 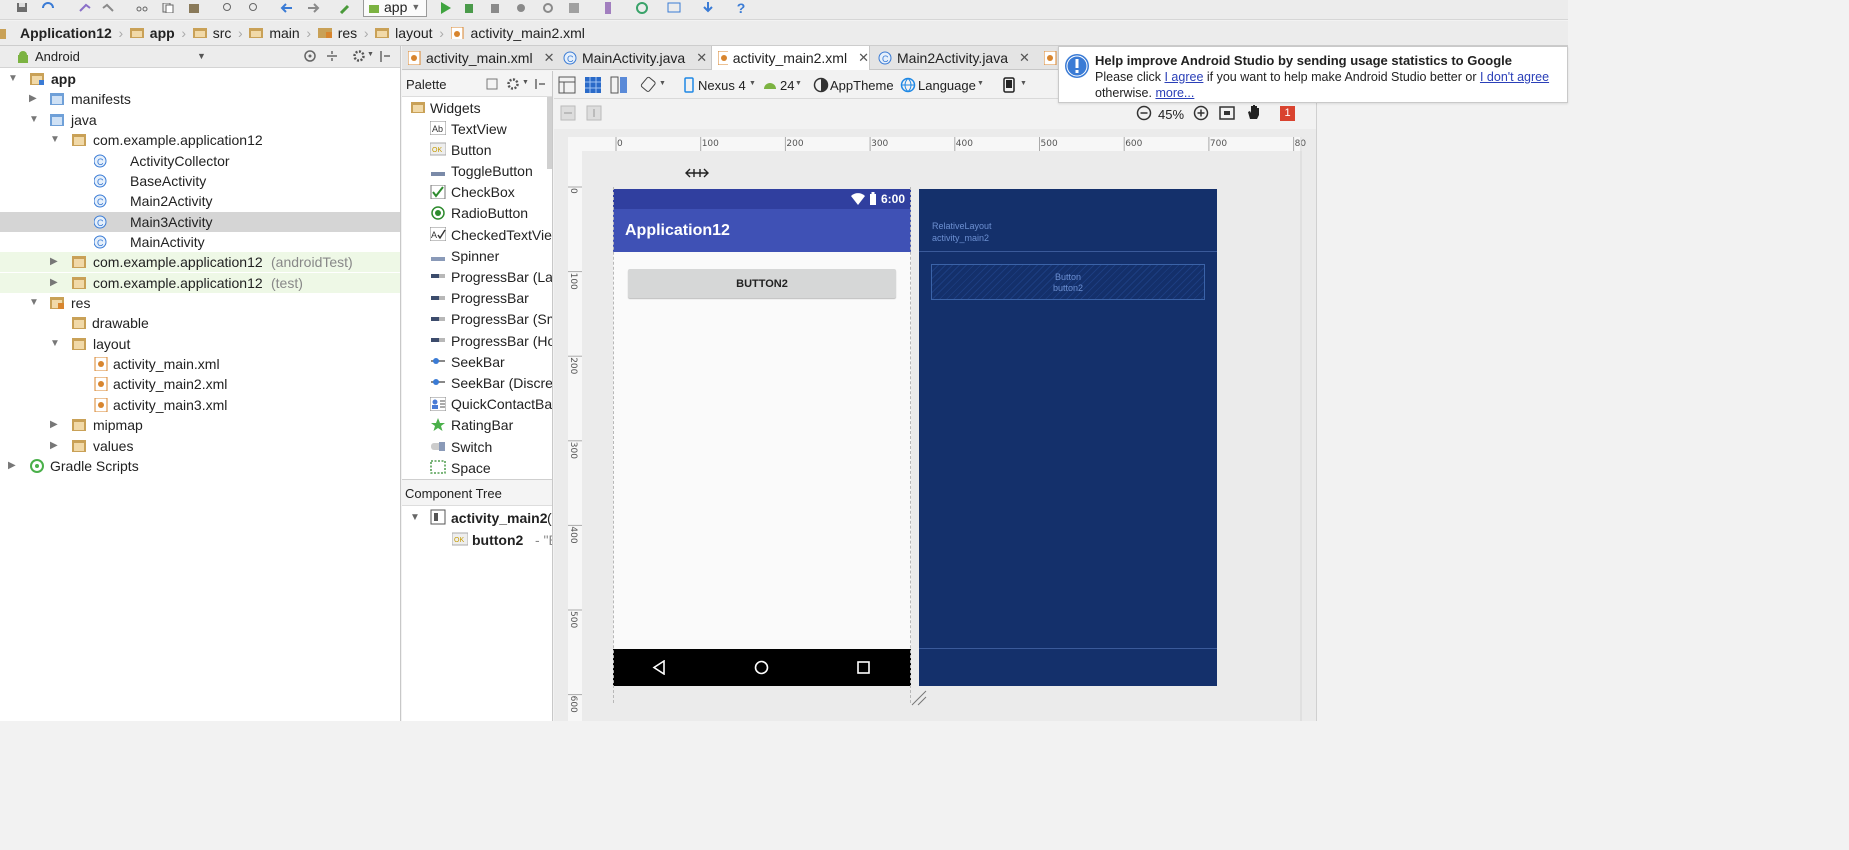 What do you see at coordinates (1009, 85) in the screenshot?
I see `phone-icon` at bounding box center [1009, 85].